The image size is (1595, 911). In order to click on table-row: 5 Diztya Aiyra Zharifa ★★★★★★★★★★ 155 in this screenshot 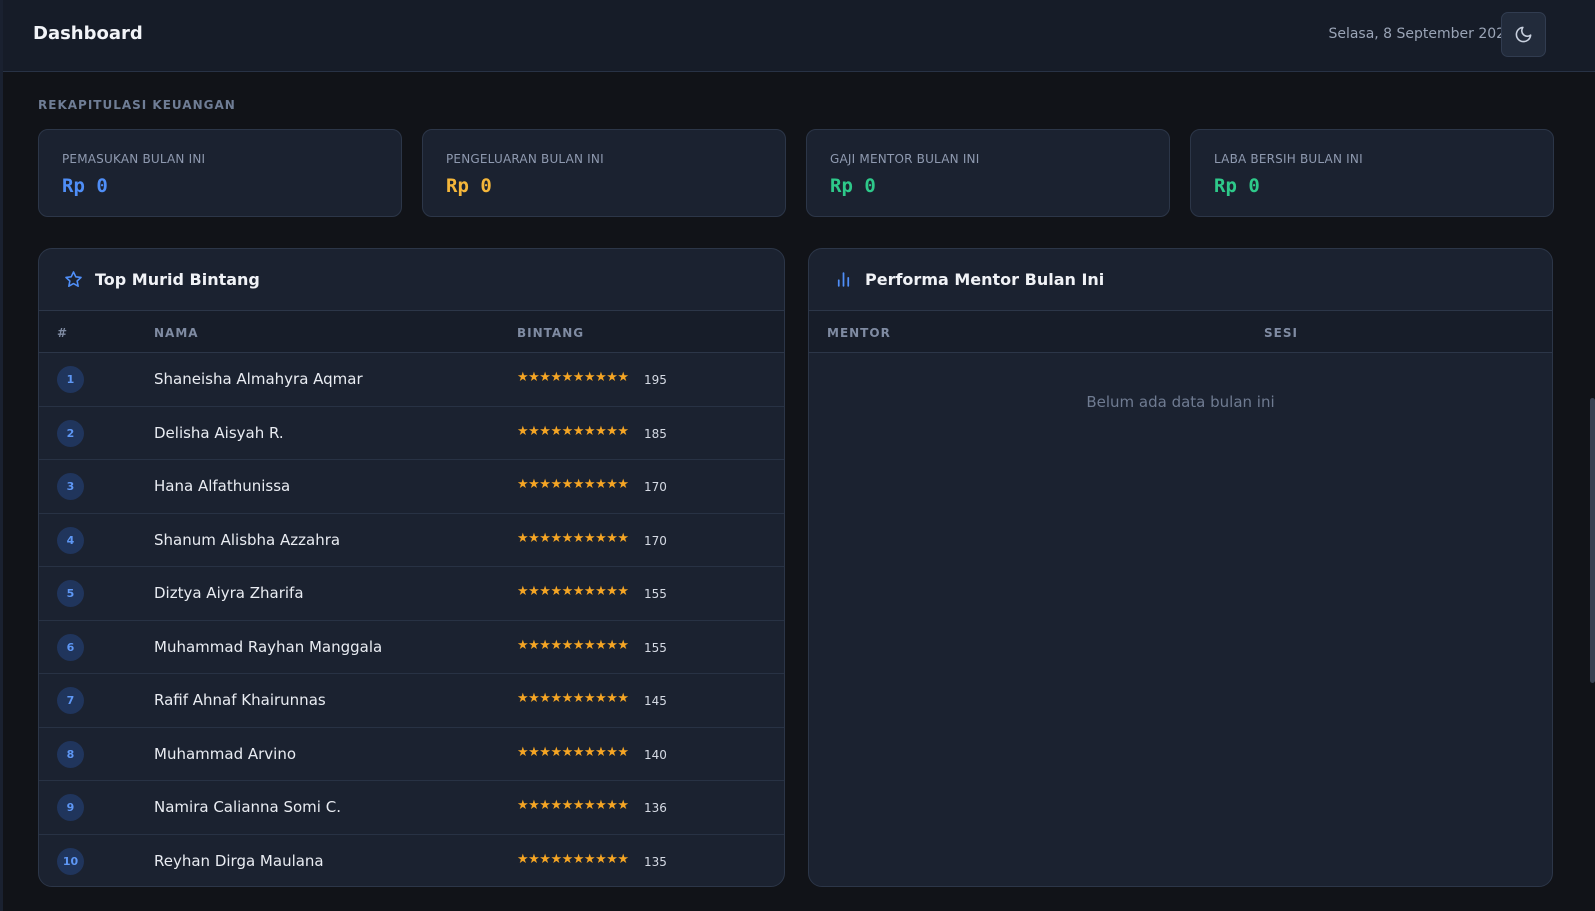, I will do `click(411, 594)`.